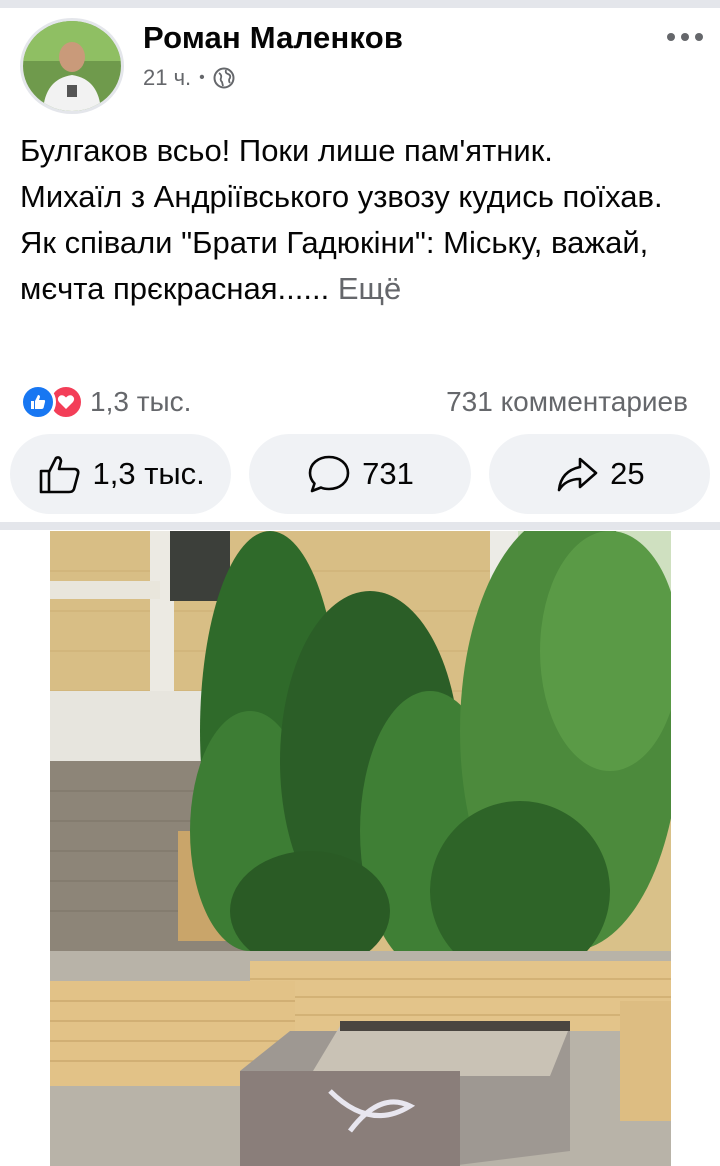 The image size is (720, 1166). I want to click on action-bar: 1,3 тыс. 731 25, so click(360, 474).